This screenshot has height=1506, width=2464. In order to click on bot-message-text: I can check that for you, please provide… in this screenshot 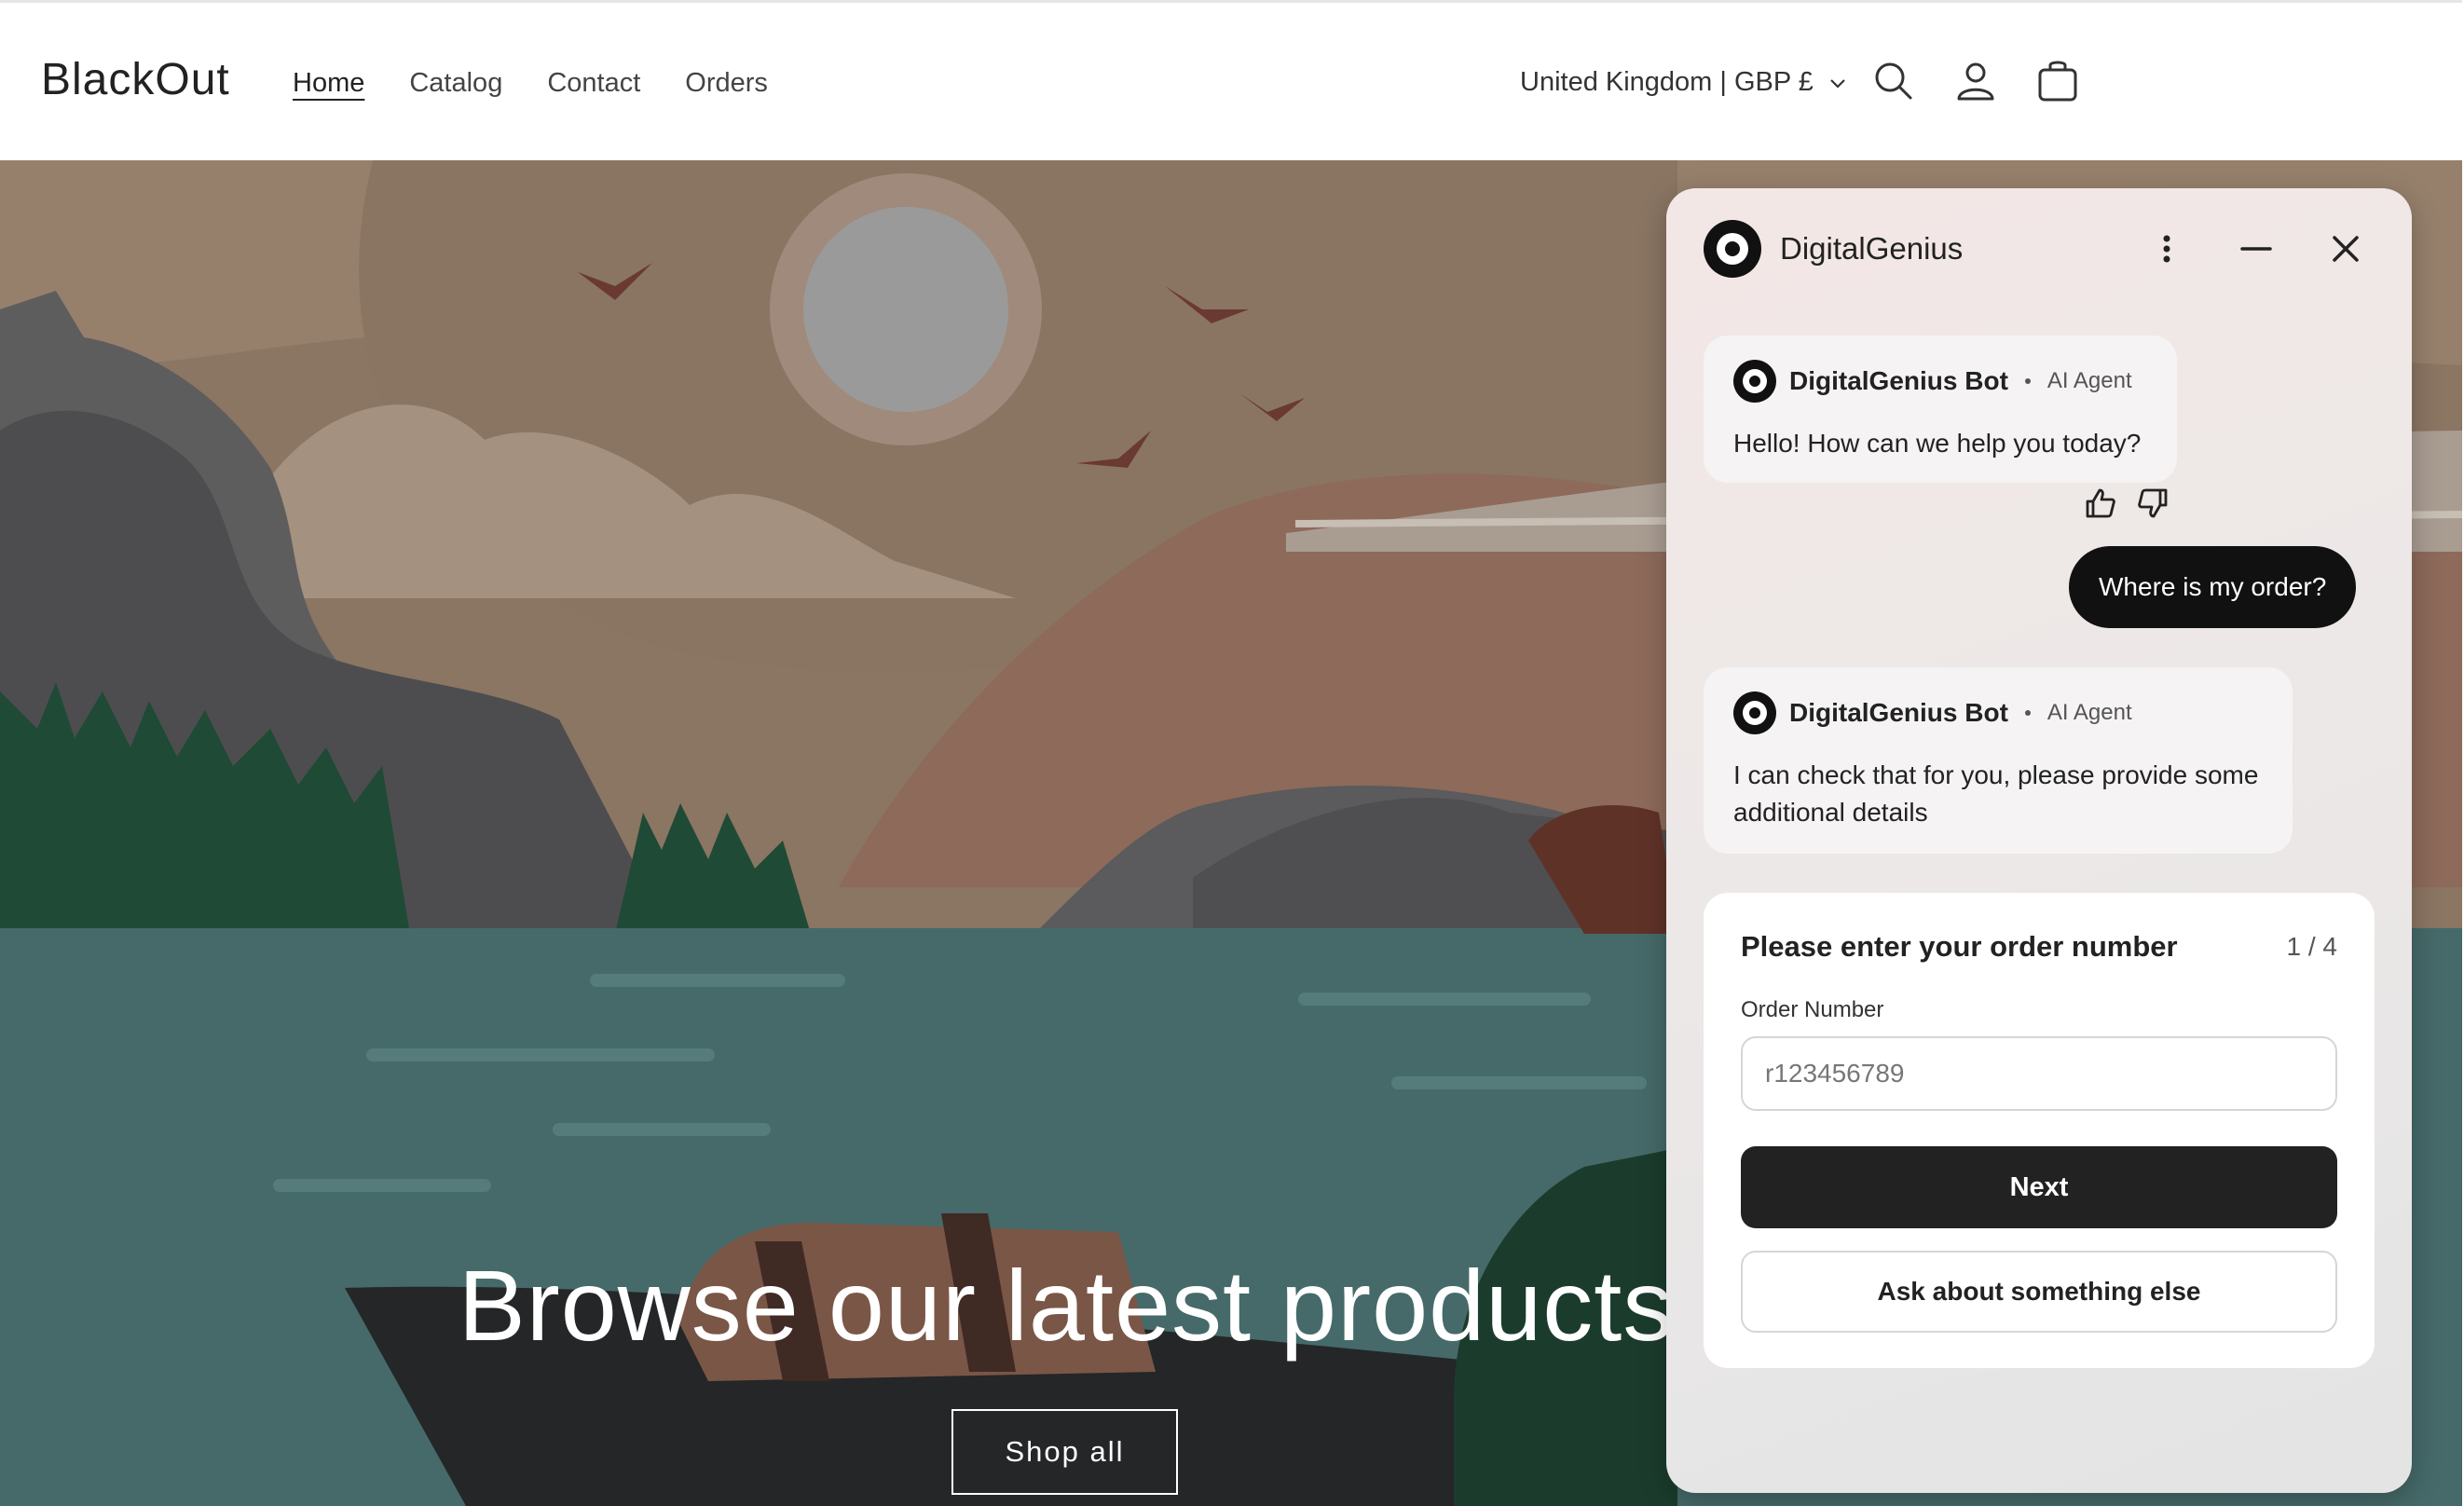, I will do `click(1996, 793)`.